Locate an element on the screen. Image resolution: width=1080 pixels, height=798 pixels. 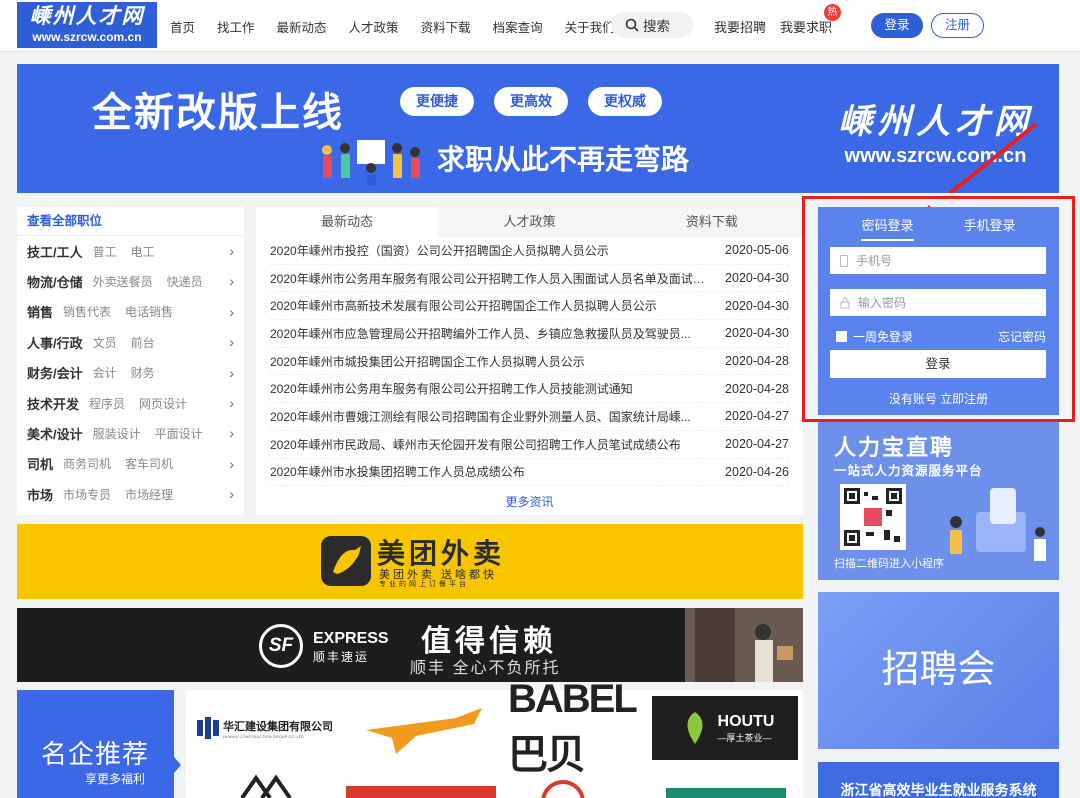
category-row: 物流/仓储 外卖送餐员 快递员 › is located at coordinates (130, 281).